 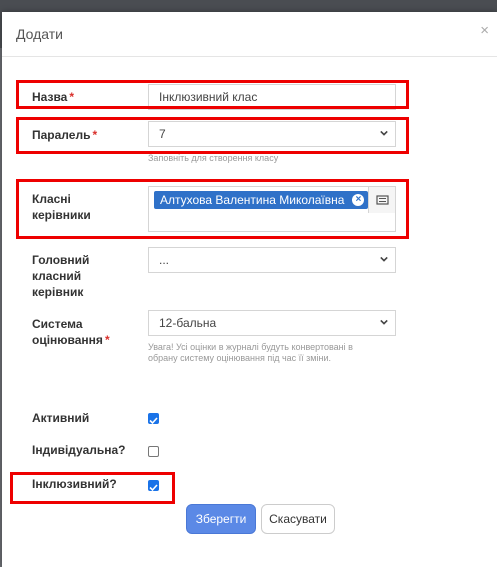 I want to click on save-button: Зберегти, so click(x=221, y=519).